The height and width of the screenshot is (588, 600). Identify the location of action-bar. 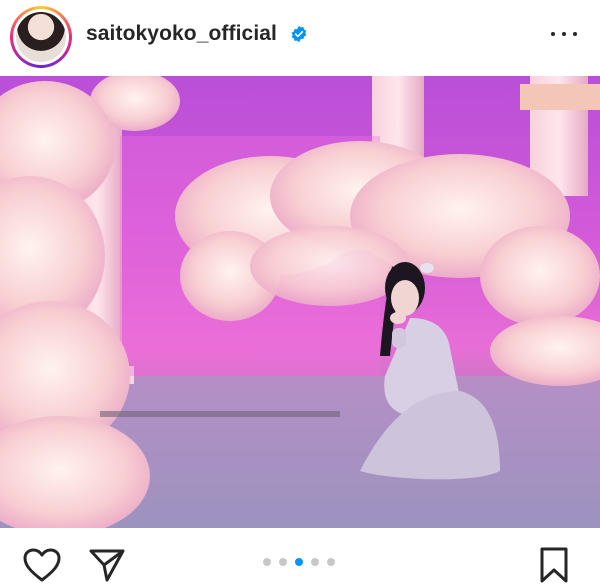
(300, 558).